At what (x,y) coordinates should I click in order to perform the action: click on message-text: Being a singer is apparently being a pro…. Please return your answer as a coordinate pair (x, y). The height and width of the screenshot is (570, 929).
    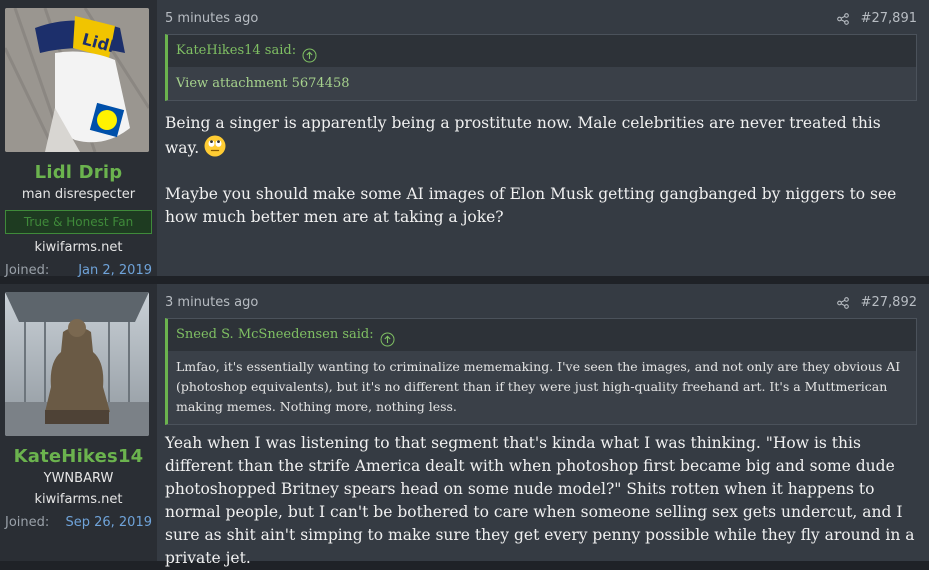
    Looking at the image, I should click on (523, 135).